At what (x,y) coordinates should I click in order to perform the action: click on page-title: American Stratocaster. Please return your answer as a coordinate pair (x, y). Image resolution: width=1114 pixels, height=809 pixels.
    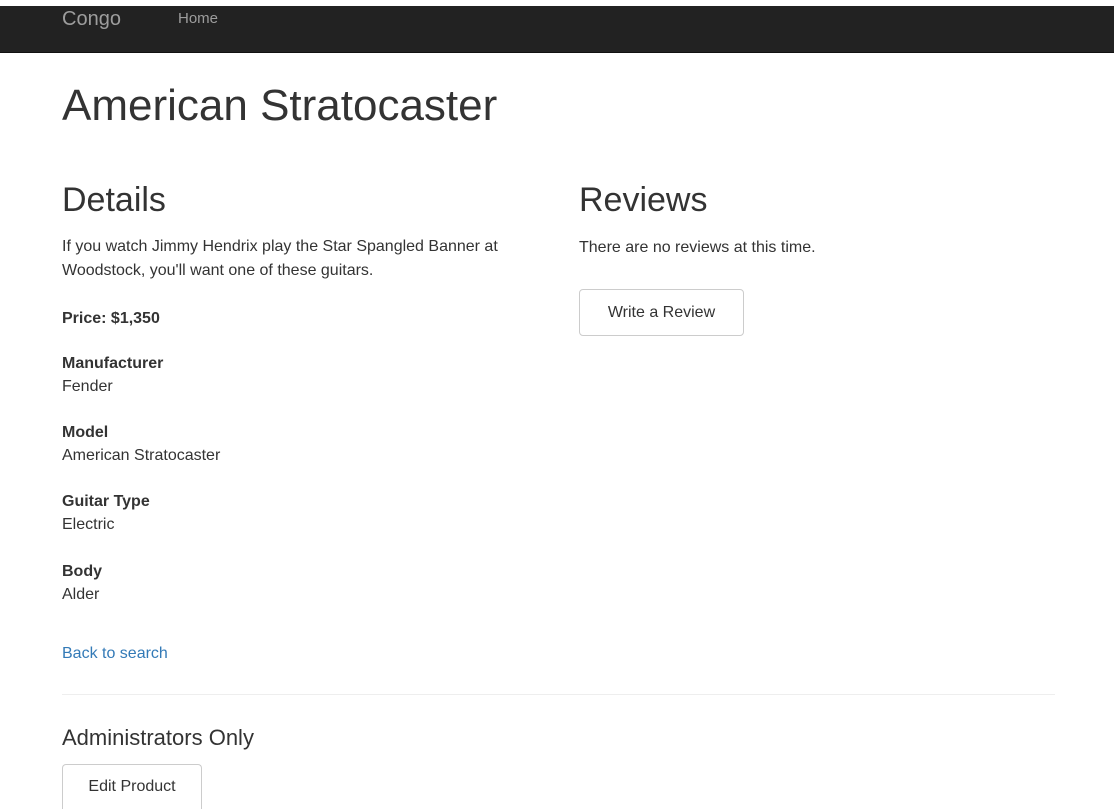
    Looking at the image, I should click on (280, 105).